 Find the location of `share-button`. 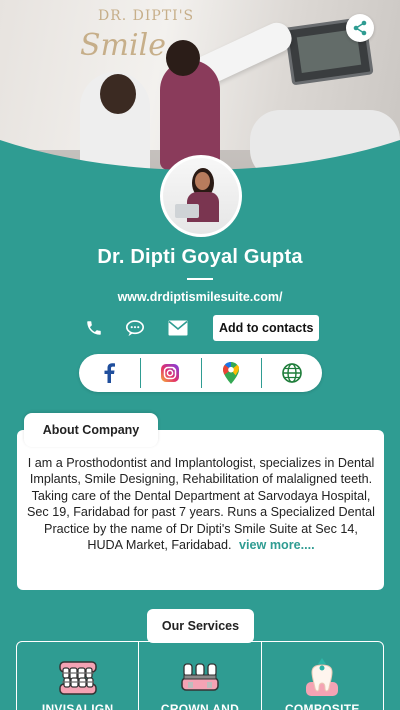

share-button is located at coordinates (360, 28).